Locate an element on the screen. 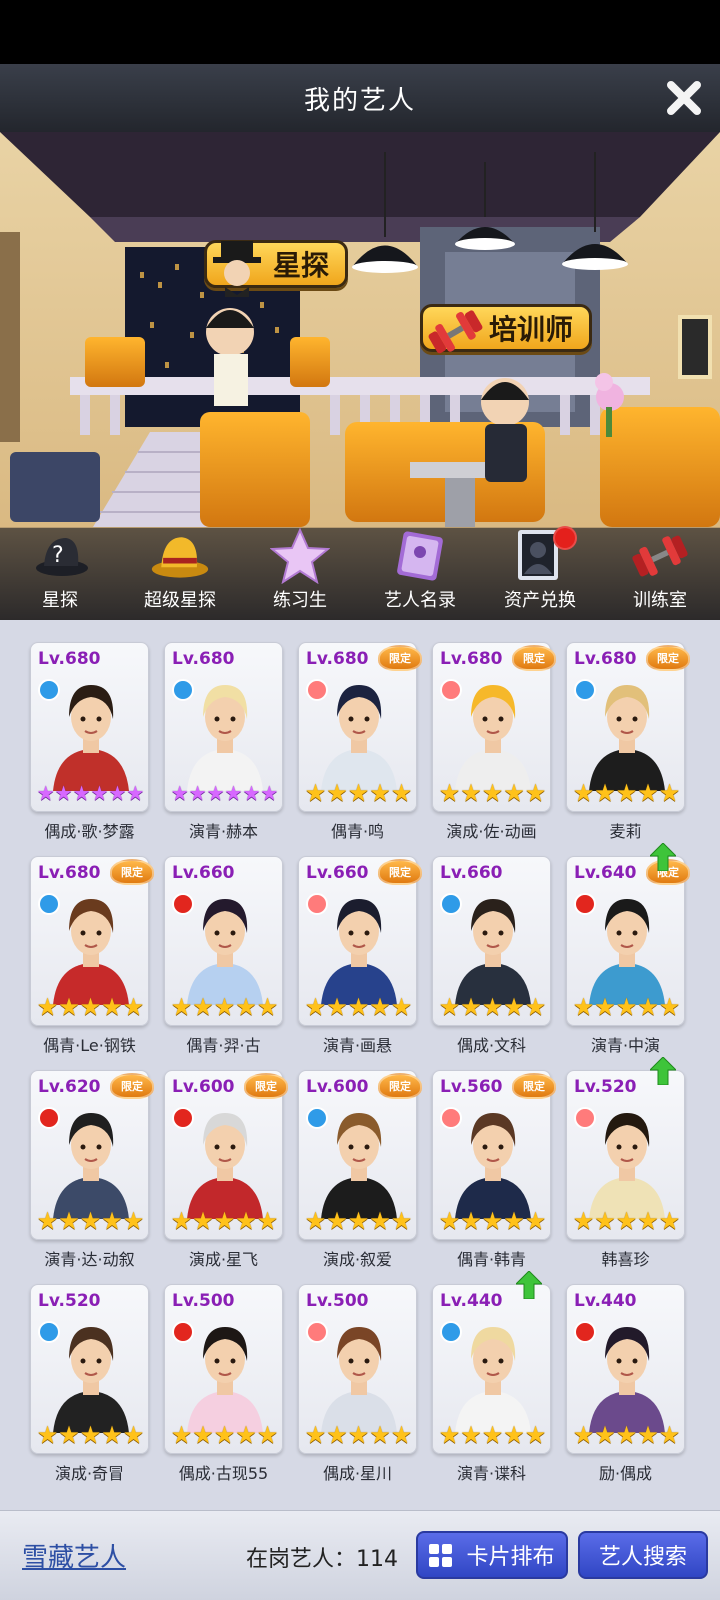 Image resolution: width=720 pixels, height=1600 pixels. scout-sign: 星探 is located at coordinates (276, 268).